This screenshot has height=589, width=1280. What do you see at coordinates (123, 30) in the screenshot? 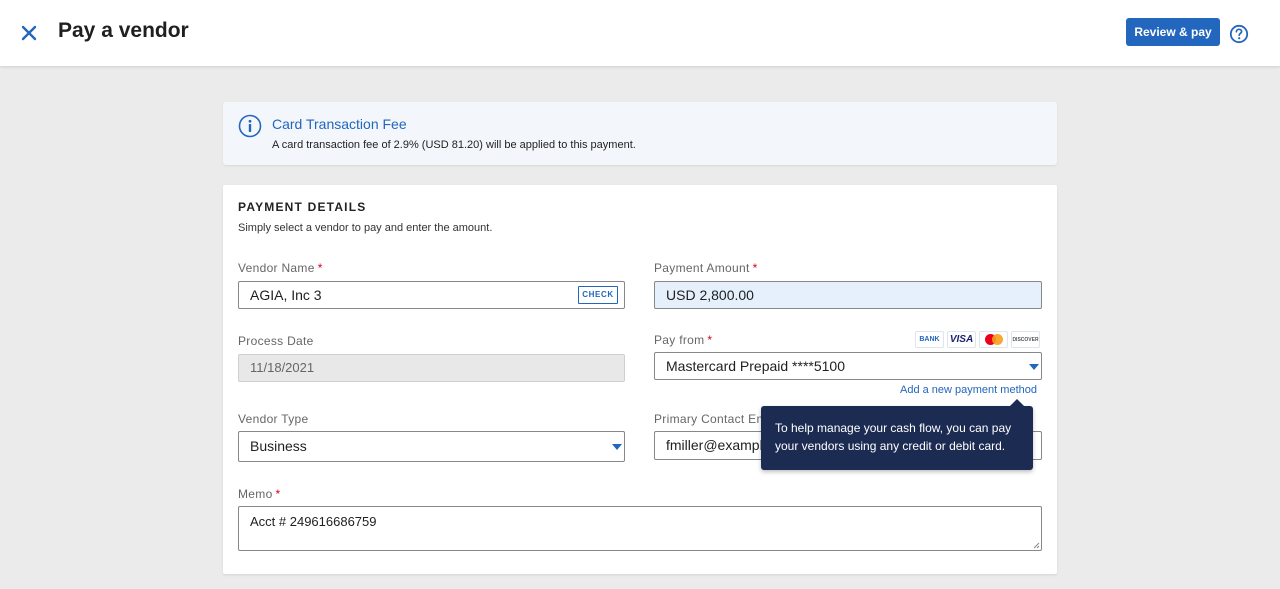
I see `page-title: Pay a vendor` at bounding box center [123, 30].